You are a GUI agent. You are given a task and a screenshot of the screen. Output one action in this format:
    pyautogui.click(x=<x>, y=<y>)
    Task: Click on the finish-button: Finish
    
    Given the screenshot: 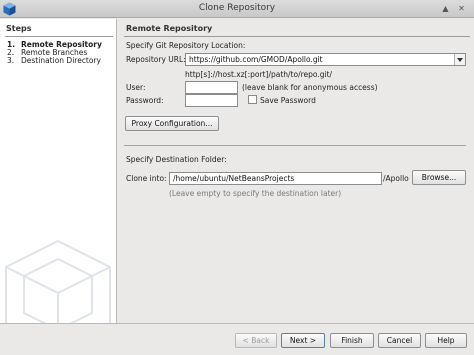 What is the action you would take?
    pyautogui.click(x=352, y=340)
    